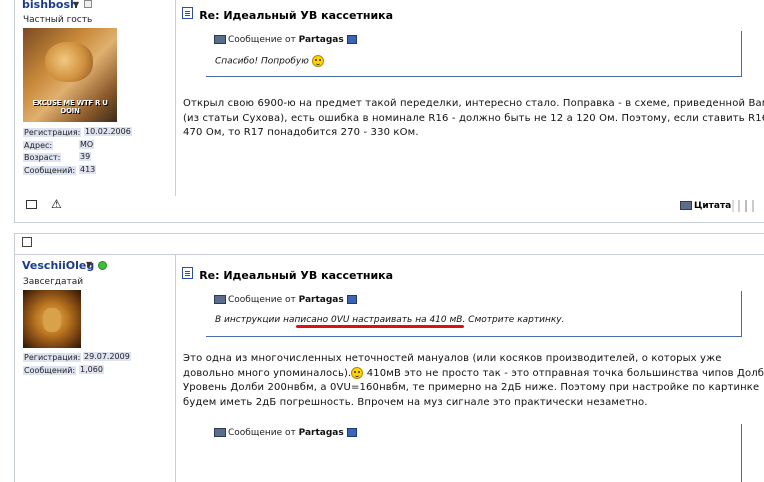 The height and width of the screenshot is (482, 764). I want to click on avatar-caption: EXCUSE ME WTF R U DOIN, so click(70, 107).